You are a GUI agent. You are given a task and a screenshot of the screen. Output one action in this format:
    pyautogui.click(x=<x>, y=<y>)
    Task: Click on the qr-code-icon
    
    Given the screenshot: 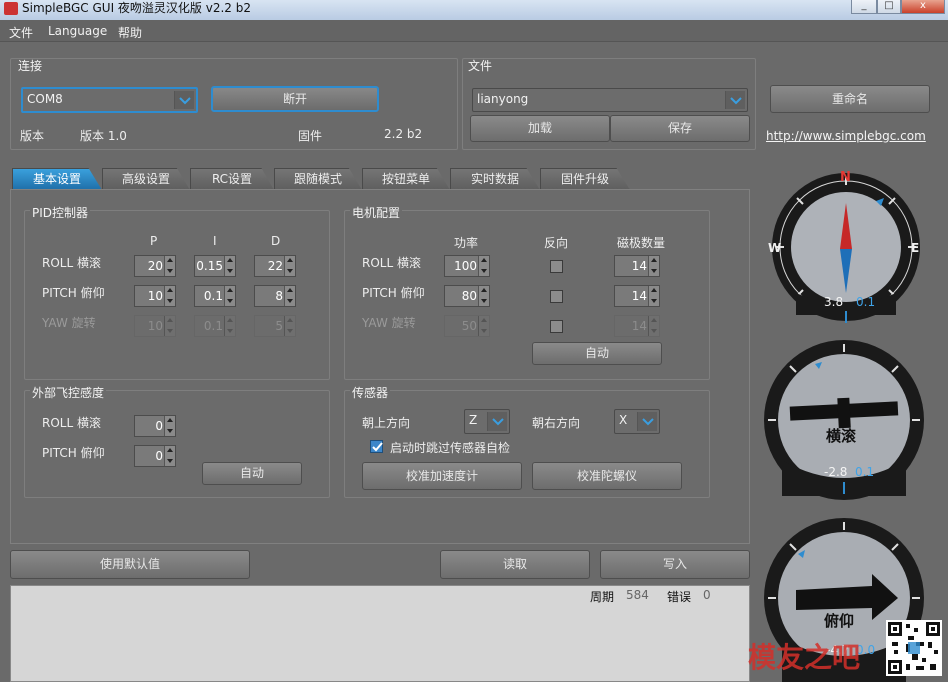 What is the action you would take?
    pyautogui.click(x=914, y=648)
    